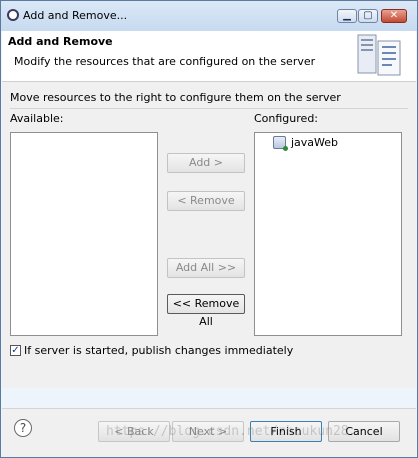 The height and width of the screenshot is (458, 418). Describe the element at coordinates (394, 16) in the screenshot. I see `close-button: ✕` at that location.